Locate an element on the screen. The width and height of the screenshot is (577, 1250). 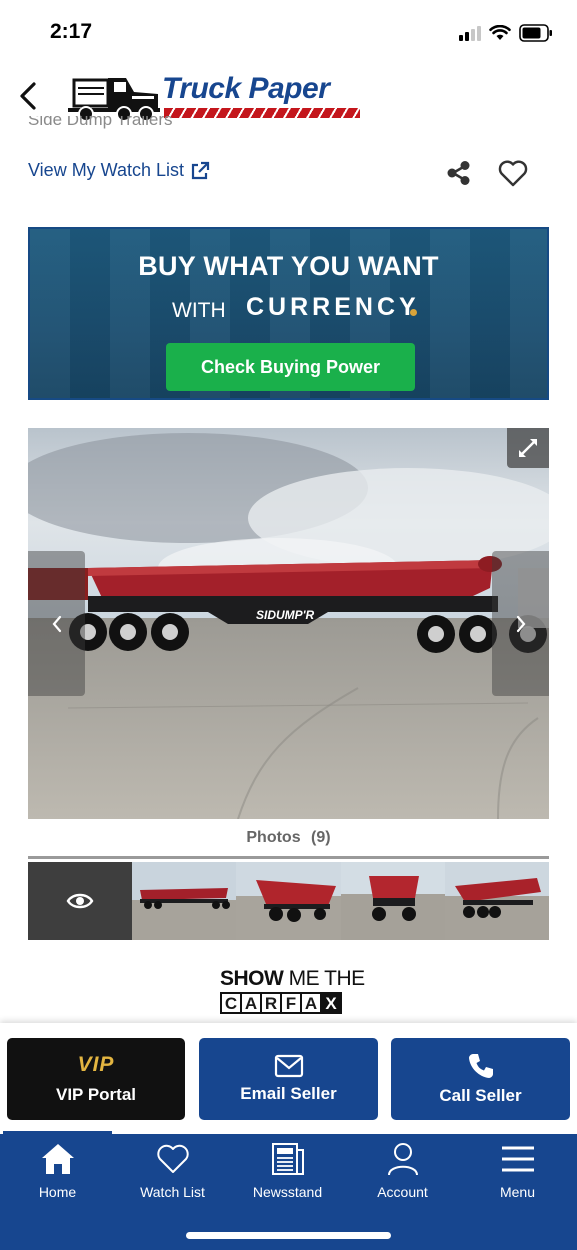
thumbnail-2-image is located at coordinates (288, 901).